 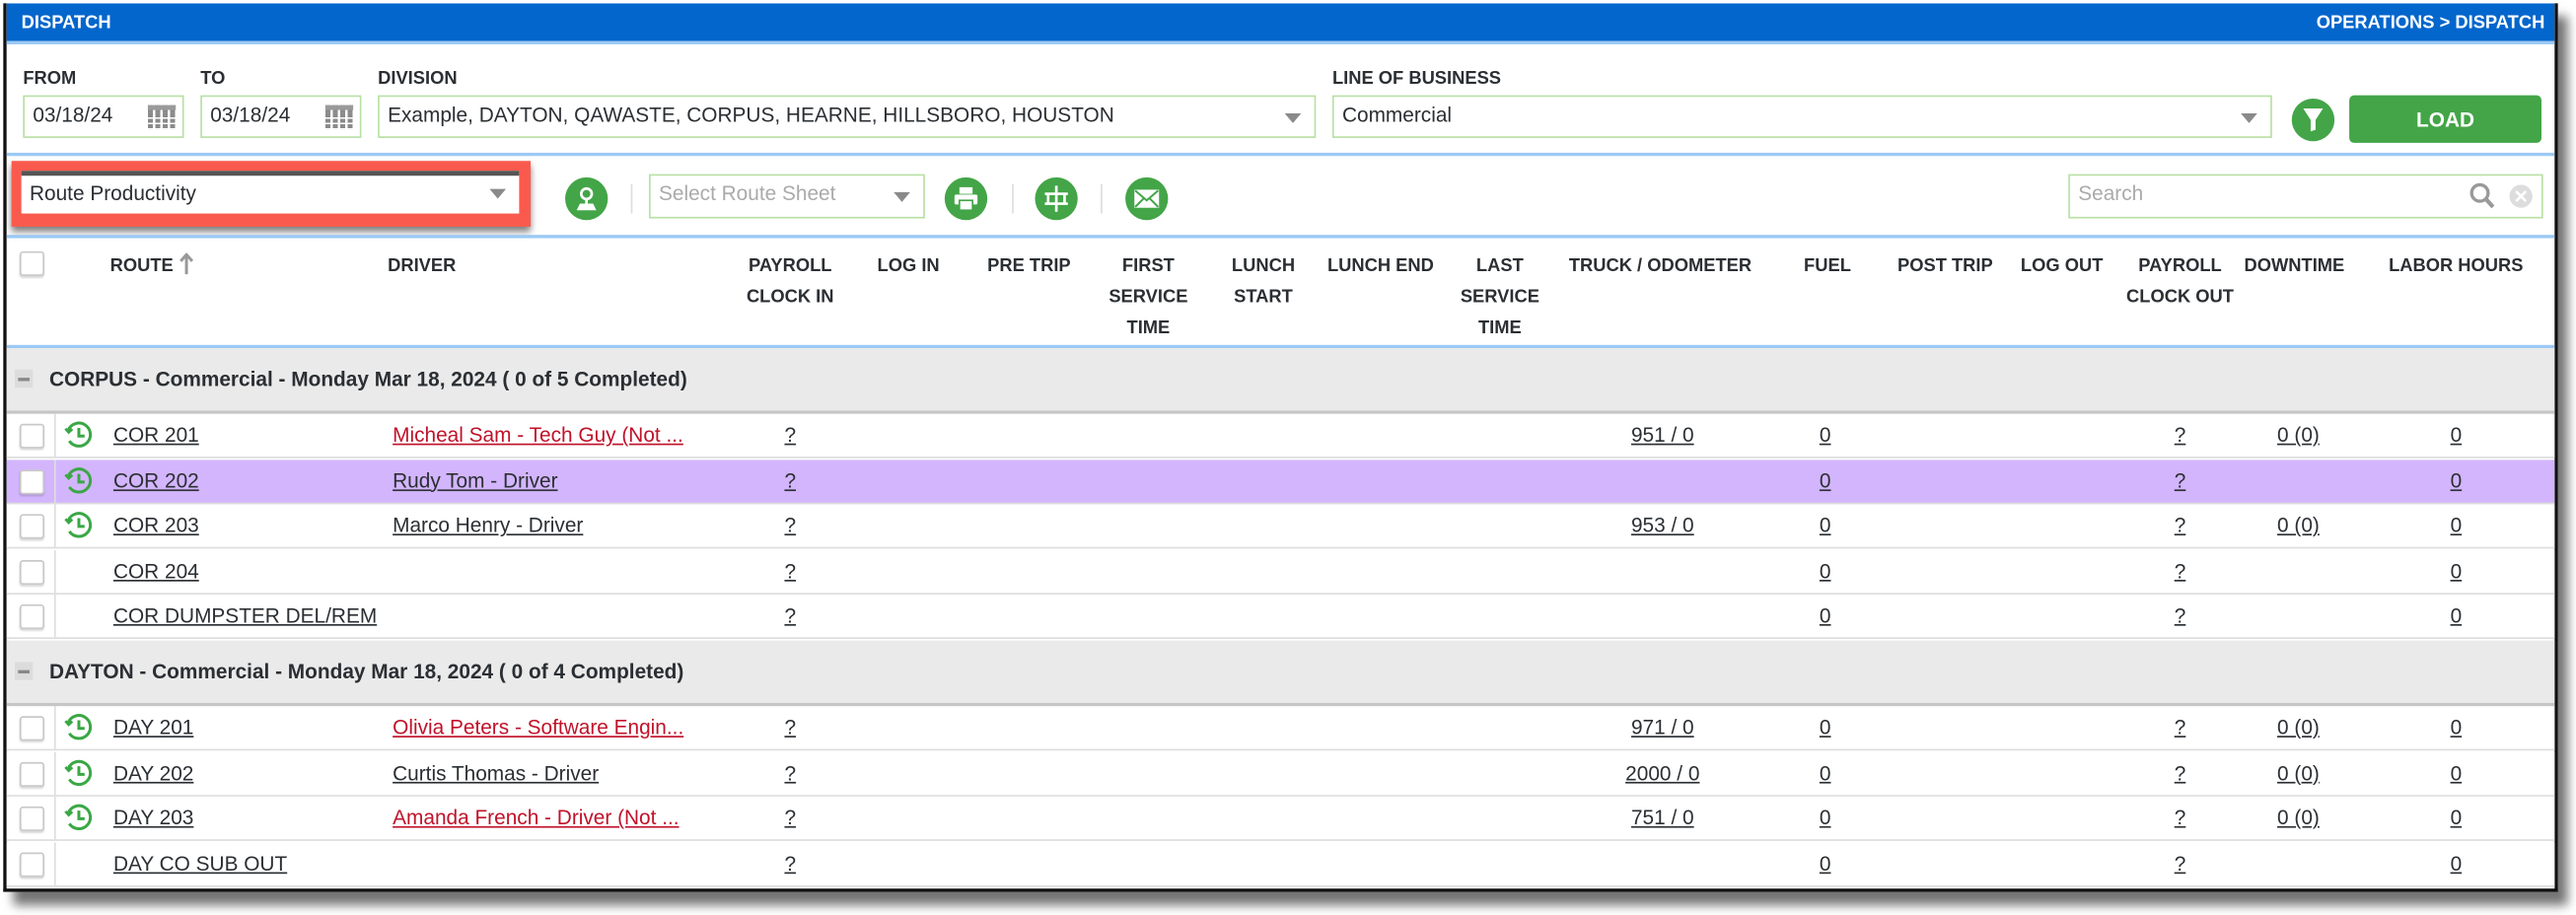 What do you see at coordinates (1663, 526) in the screenshot?
I see `truck-odometer-link: 953 / 0` at bounding box center [1663, 526].